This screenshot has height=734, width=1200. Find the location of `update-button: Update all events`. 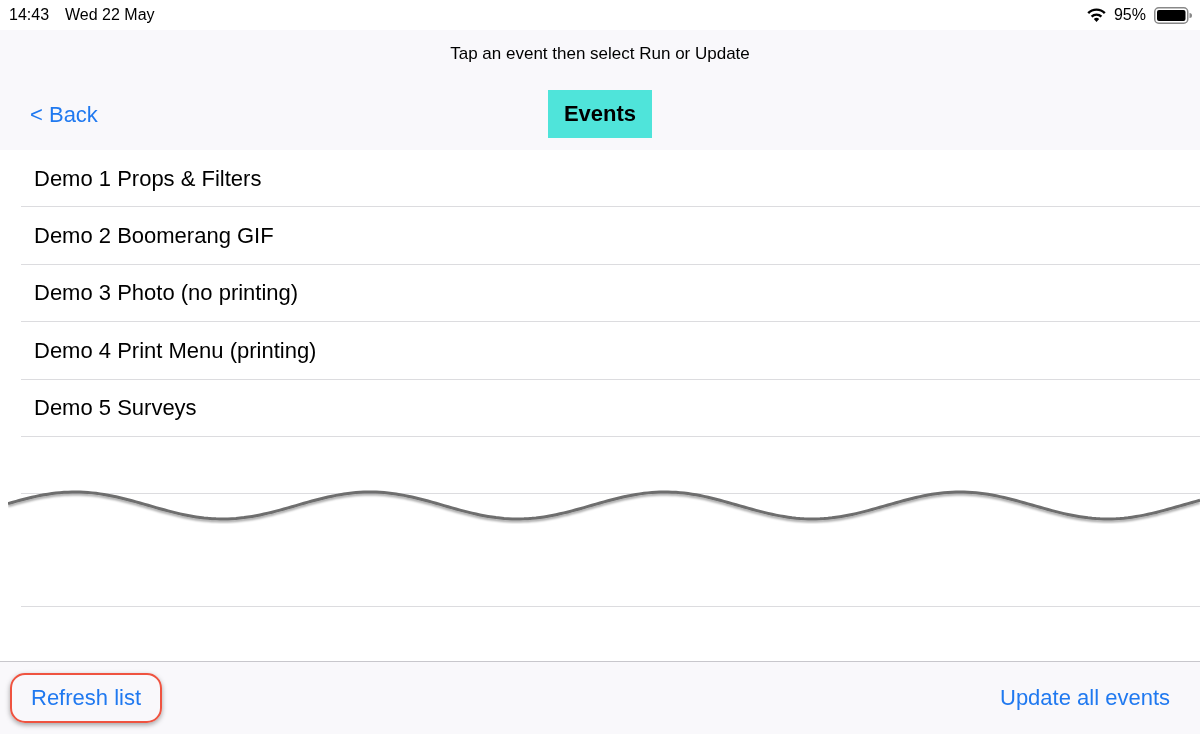

update-button: Update all events is located at coordinates (1085, 698).